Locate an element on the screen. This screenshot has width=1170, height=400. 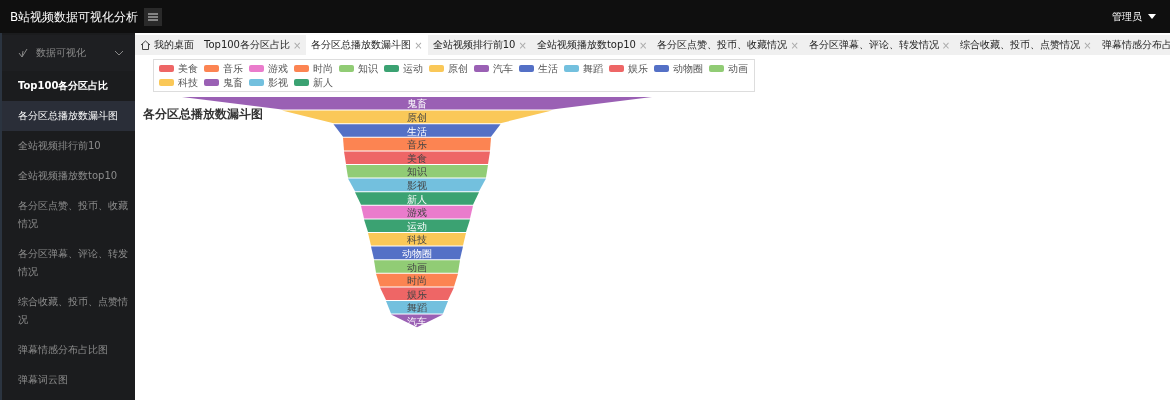
legend-item: 游戏 is located at coordinates (268, 68).